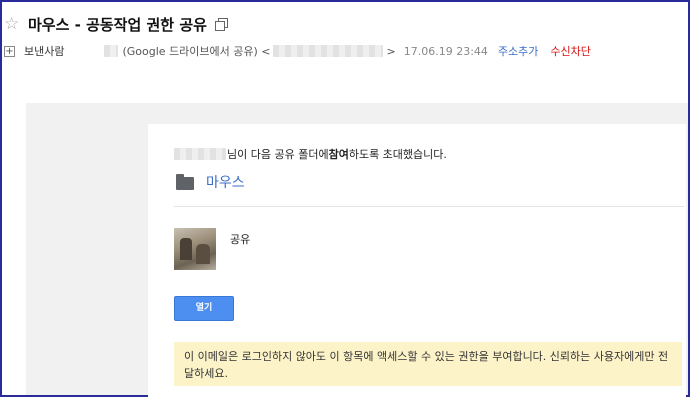  Describe the element at coordinates (204, 308) in the screenshot. I see `open-button: 열기` at that location.